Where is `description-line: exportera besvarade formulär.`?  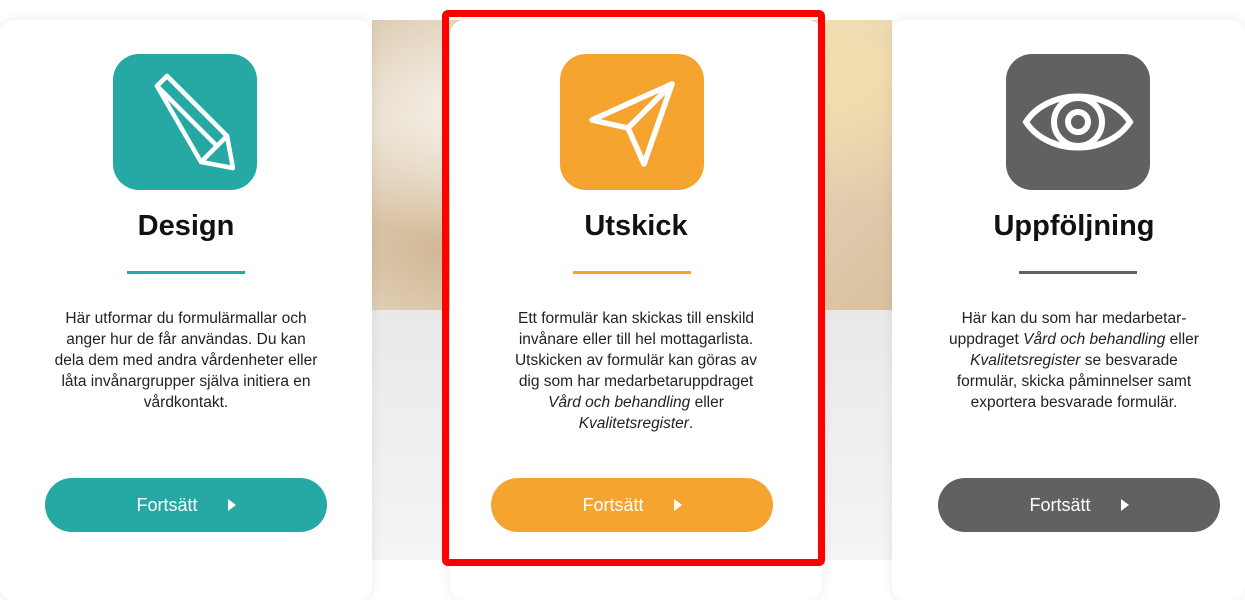
description-line: exportera besvarade formulär. is located at coordinates (1074, 402).